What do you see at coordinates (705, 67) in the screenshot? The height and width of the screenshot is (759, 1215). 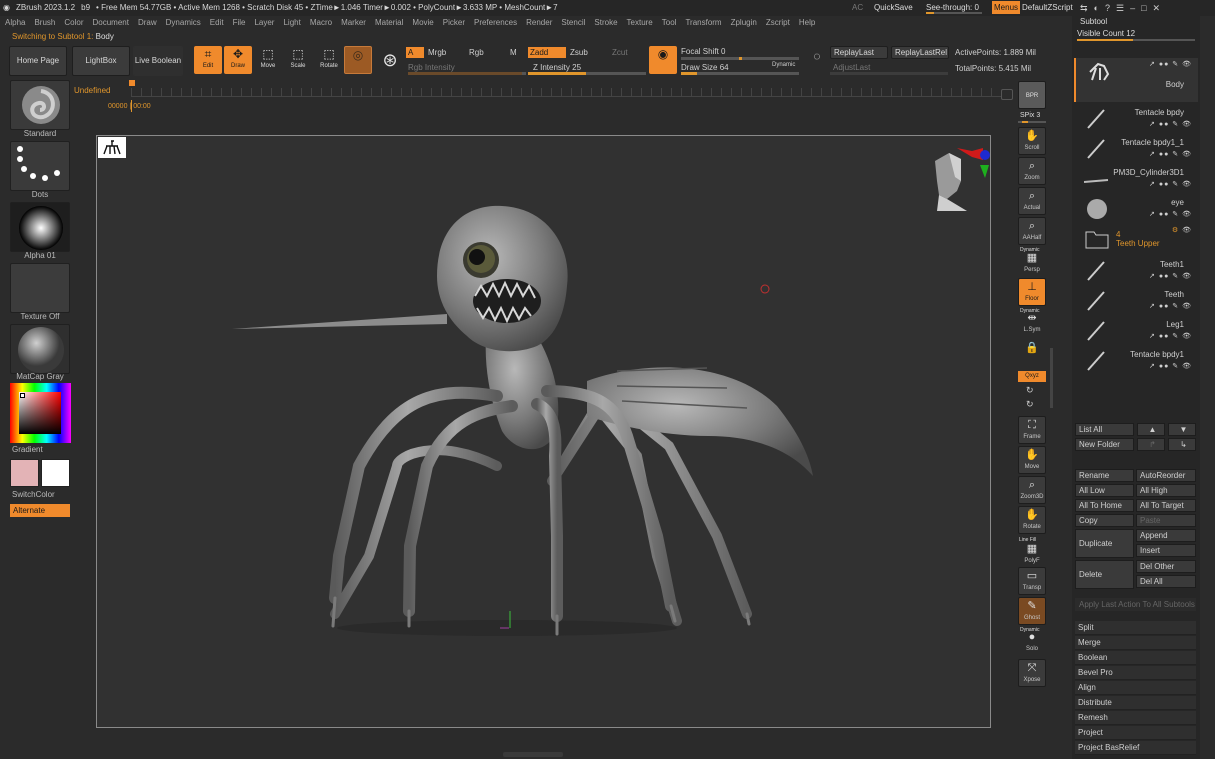 I see `draw-size-slider: Draw Size 64` at bounding box center [705, 67].